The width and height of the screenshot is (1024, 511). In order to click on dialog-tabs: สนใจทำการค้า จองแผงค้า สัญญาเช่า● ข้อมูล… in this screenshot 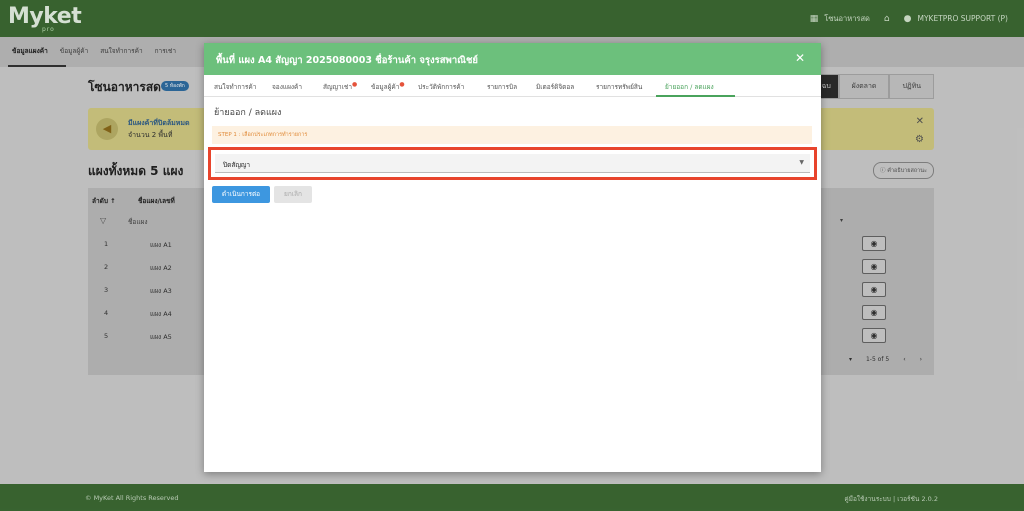, I will do `click(512, 86)`.